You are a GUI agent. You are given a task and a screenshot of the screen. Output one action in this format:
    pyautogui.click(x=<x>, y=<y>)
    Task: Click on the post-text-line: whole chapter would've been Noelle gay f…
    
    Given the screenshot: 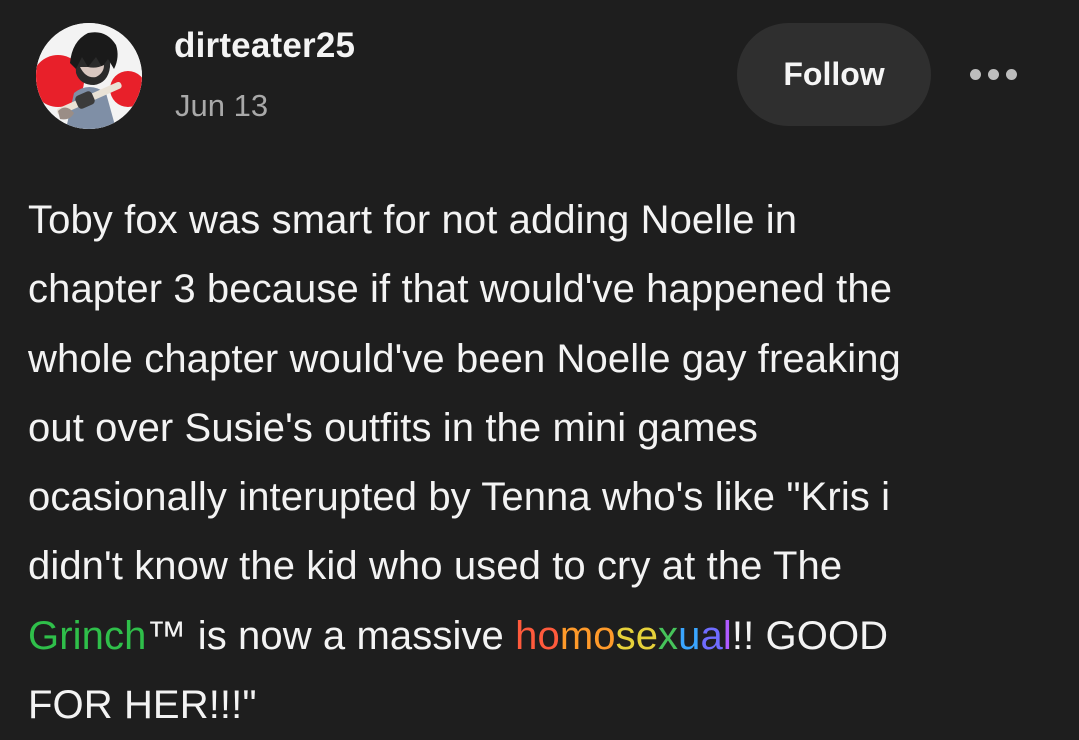 What is the action you would take?
    pyautogui.click(x=464, y=358)
    